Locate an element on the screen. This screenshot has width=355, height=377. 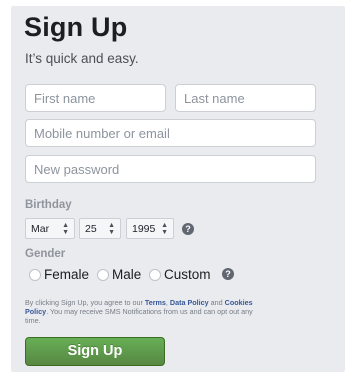
gender-option-label: Female is located at coordinates (67, 274).